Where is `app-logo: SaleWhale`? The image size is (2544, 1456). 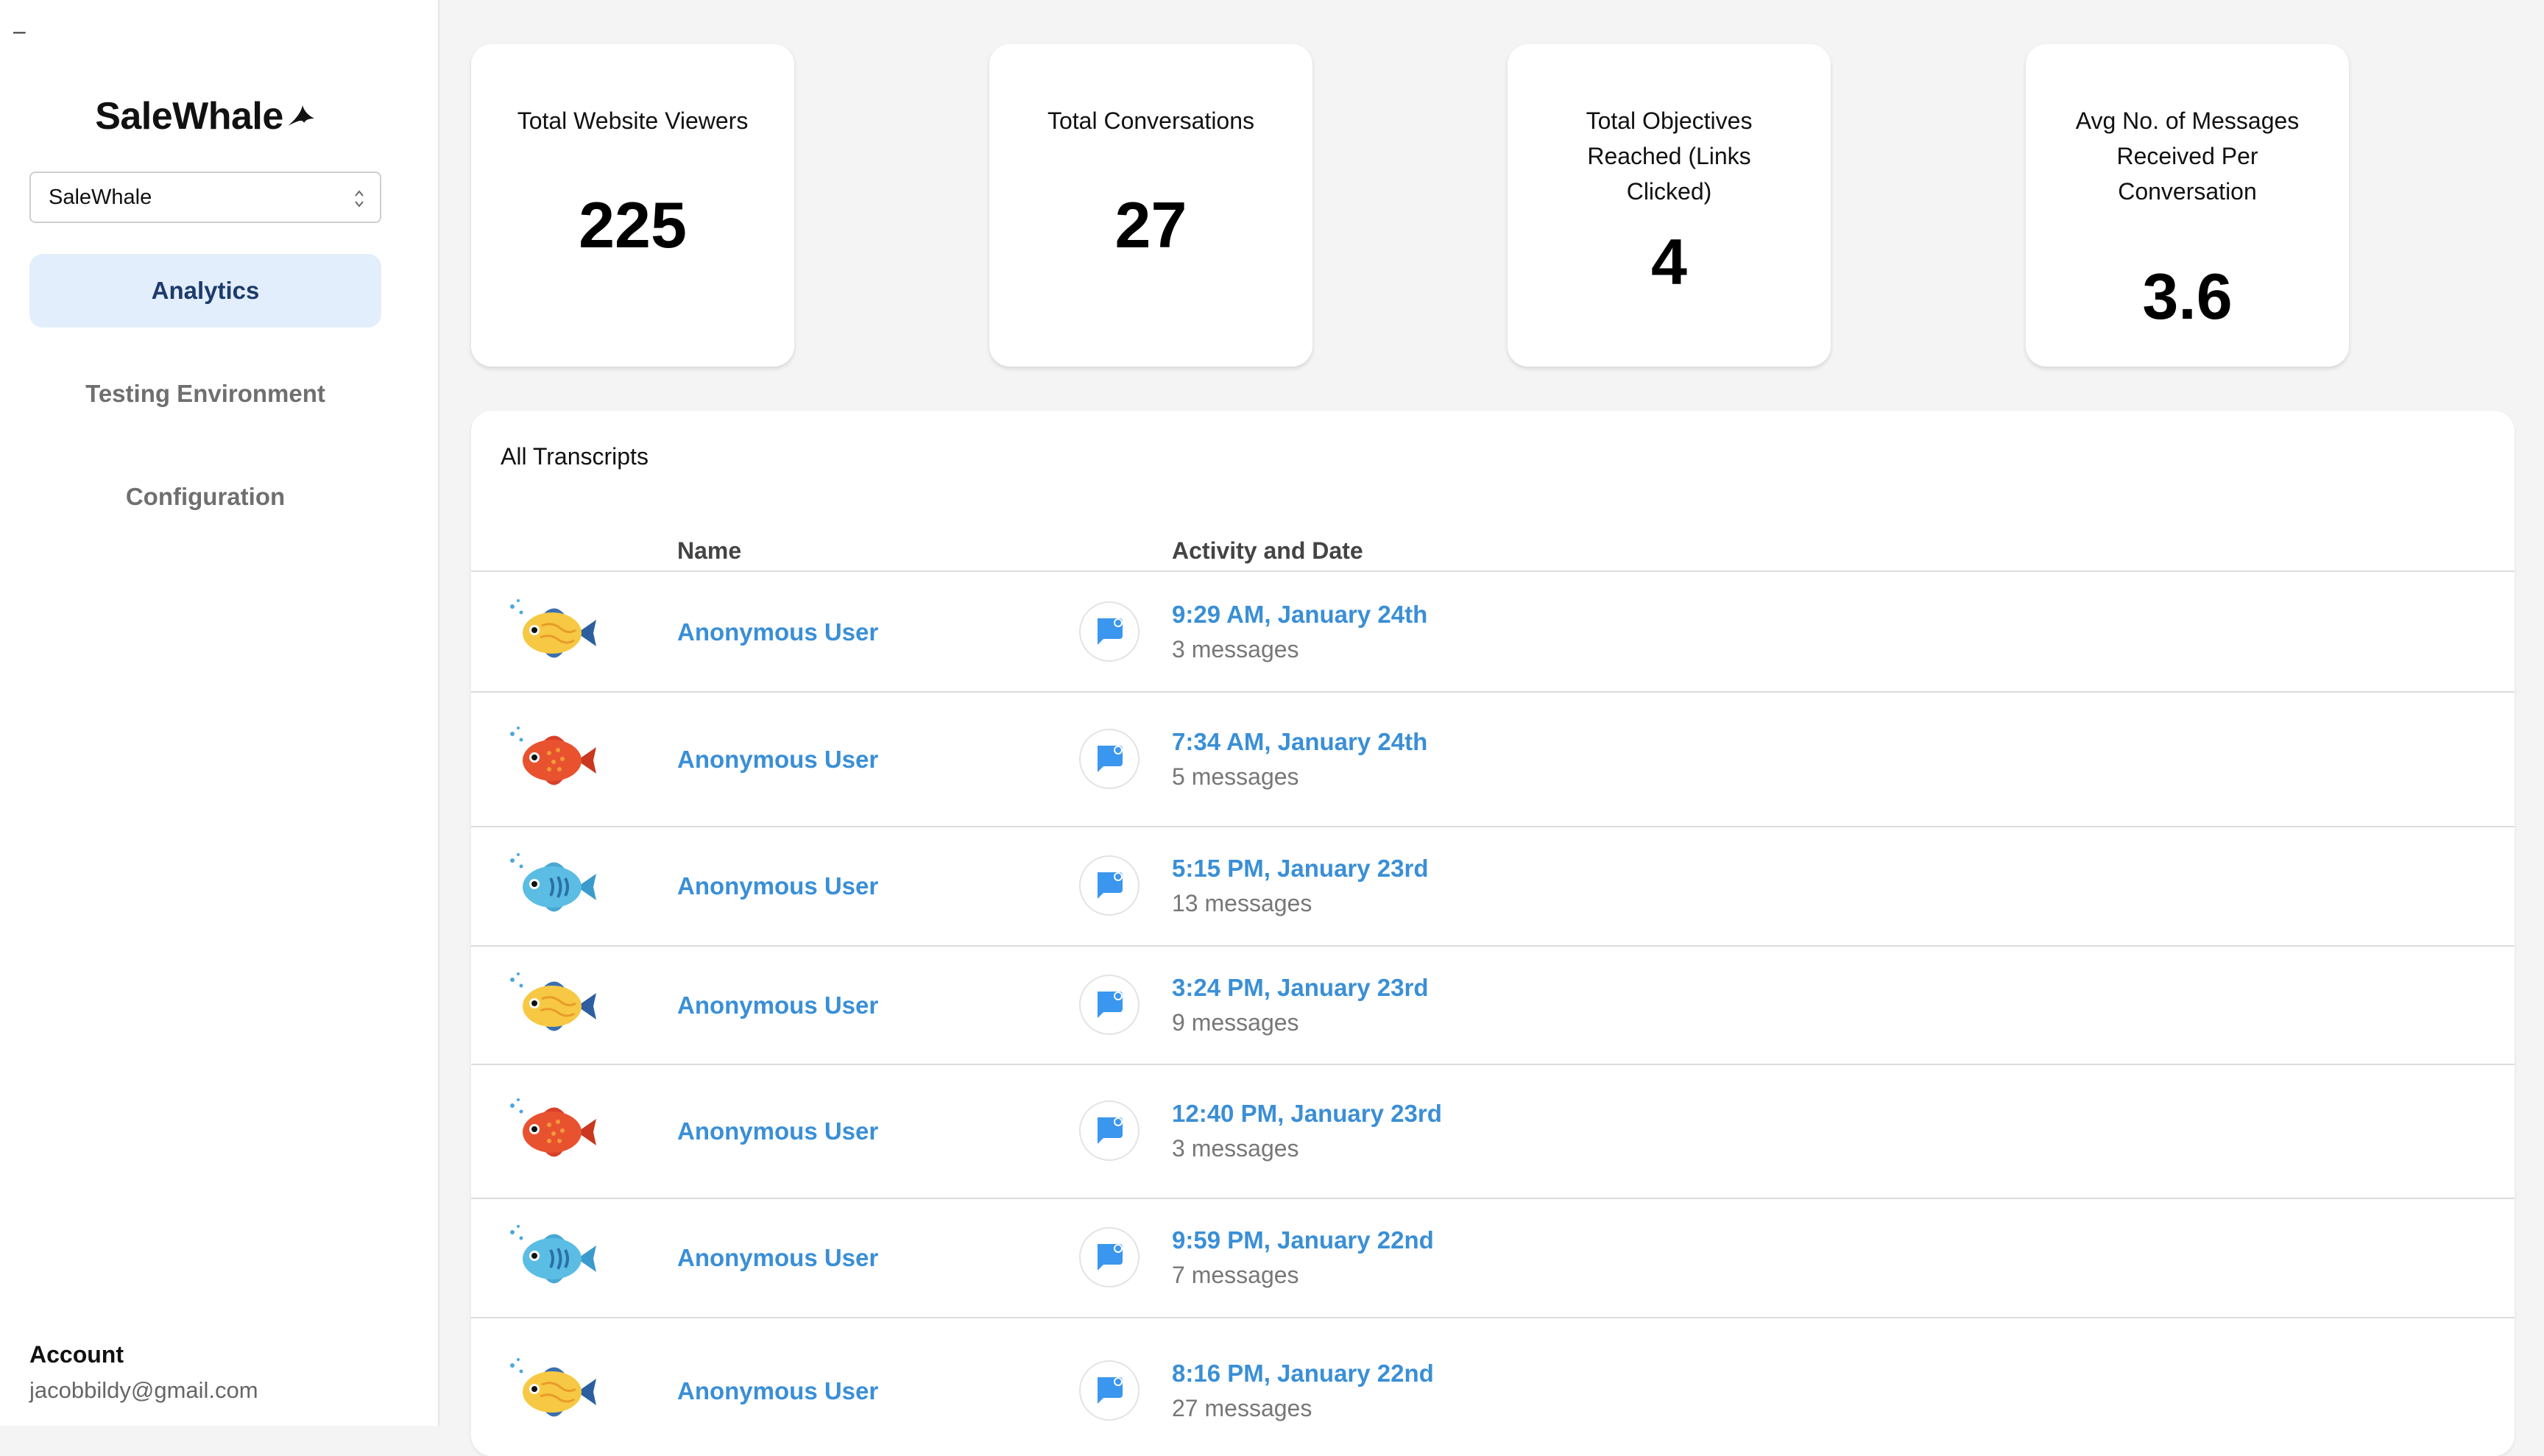
app-logo: SaleWhale is located at coordinates (206, 116).